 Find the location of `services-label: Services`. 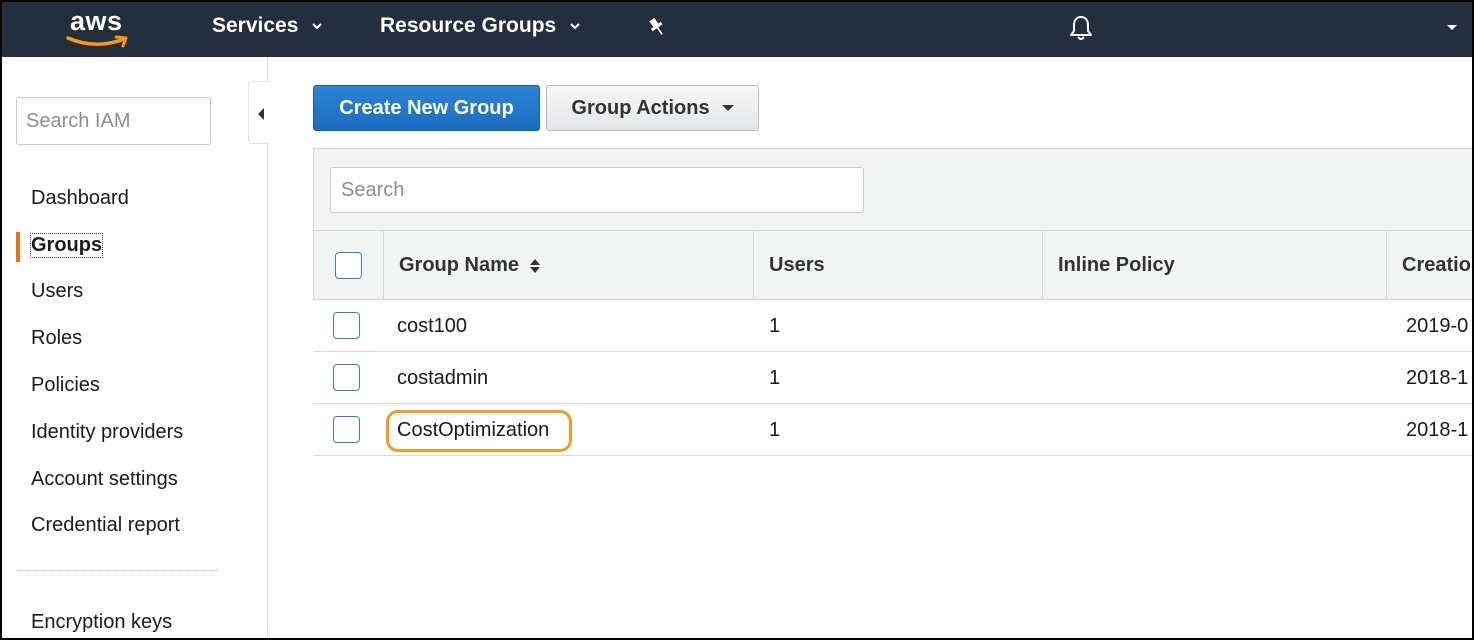

services-label: Services is located at coordinates (255, 25).